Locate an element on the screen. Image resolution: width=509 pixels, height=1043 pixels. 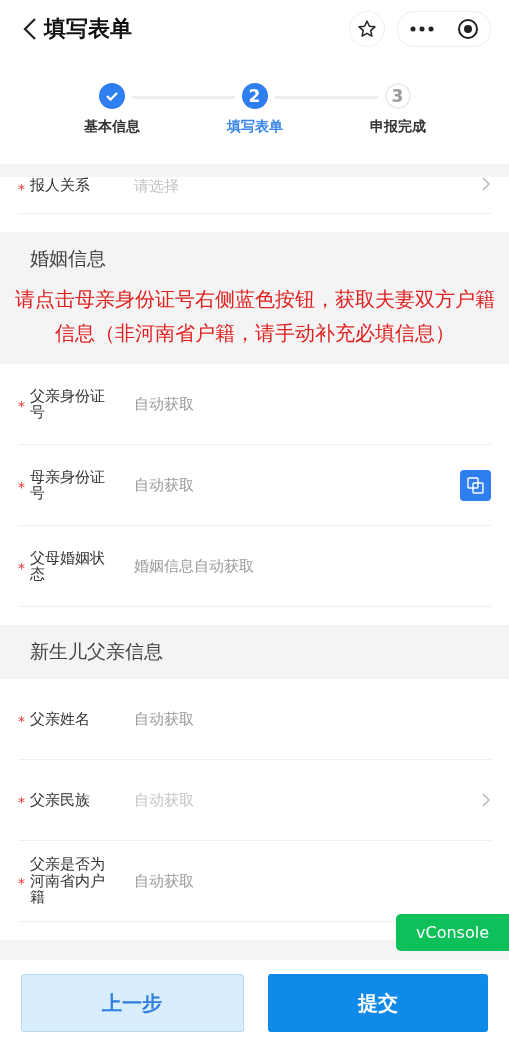
more-icon is located at coordinates (421, 29).